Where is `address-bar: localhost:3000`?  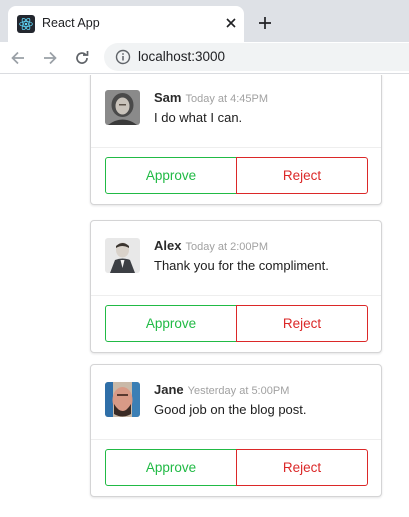 address-bar: localhost:3000 is located at coordinates (256, 57).